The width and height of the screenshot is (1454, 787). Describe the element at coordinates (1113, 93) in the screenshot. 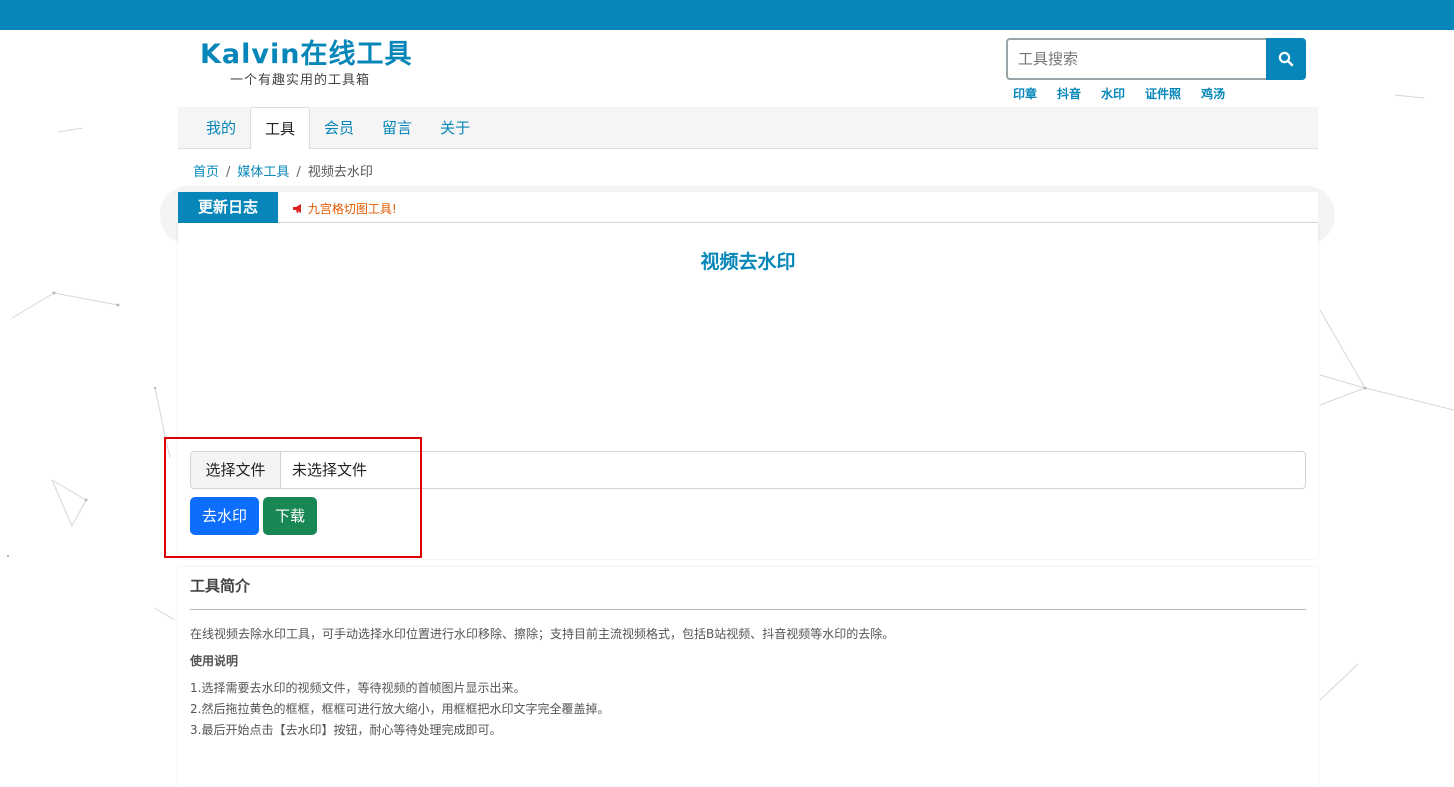

I see `quicklink-watermark: 水印` at that location.